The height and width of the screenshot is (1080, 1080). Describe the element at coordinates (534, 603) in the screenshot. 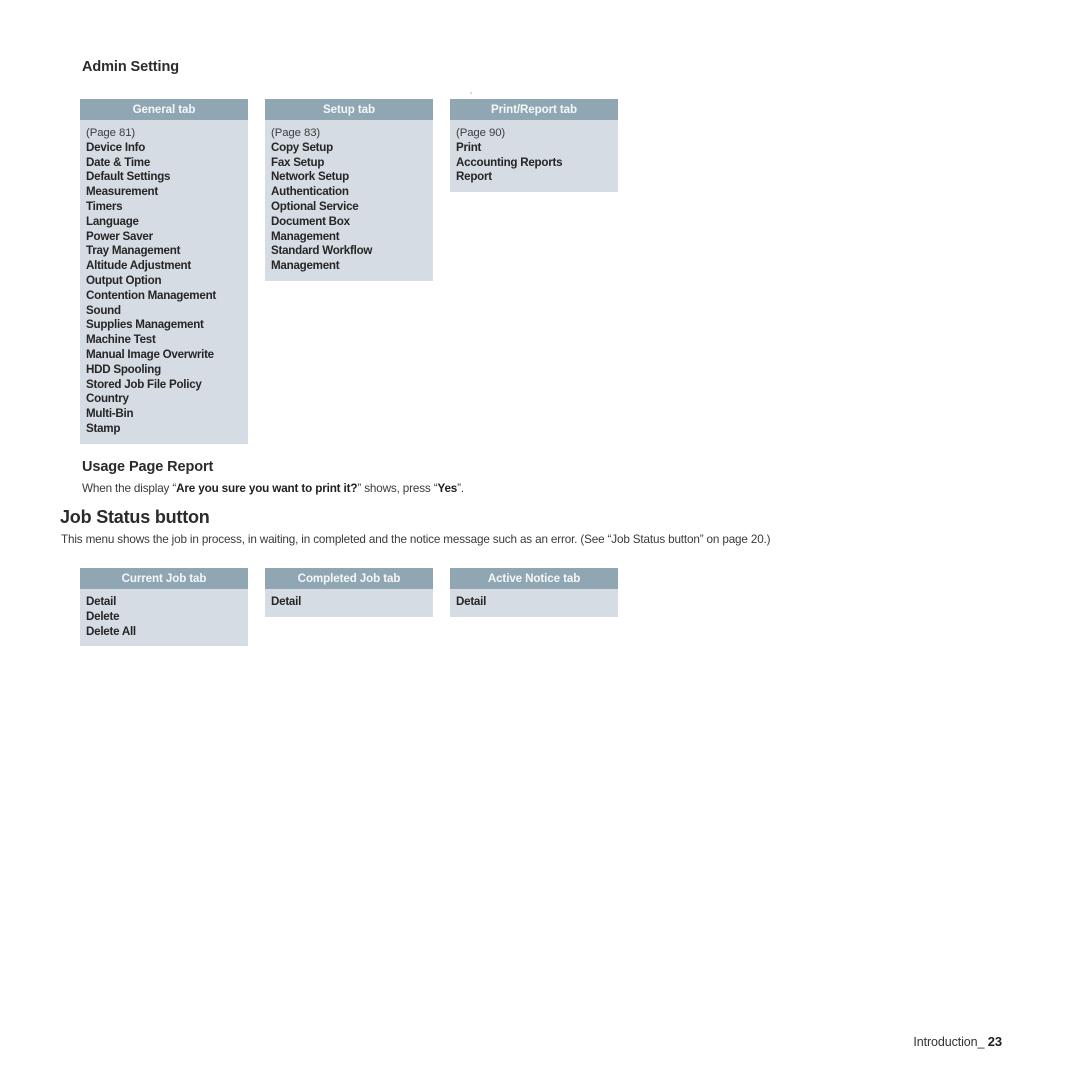

I see `job-status-column-body-active-notice: Detail` at that location.